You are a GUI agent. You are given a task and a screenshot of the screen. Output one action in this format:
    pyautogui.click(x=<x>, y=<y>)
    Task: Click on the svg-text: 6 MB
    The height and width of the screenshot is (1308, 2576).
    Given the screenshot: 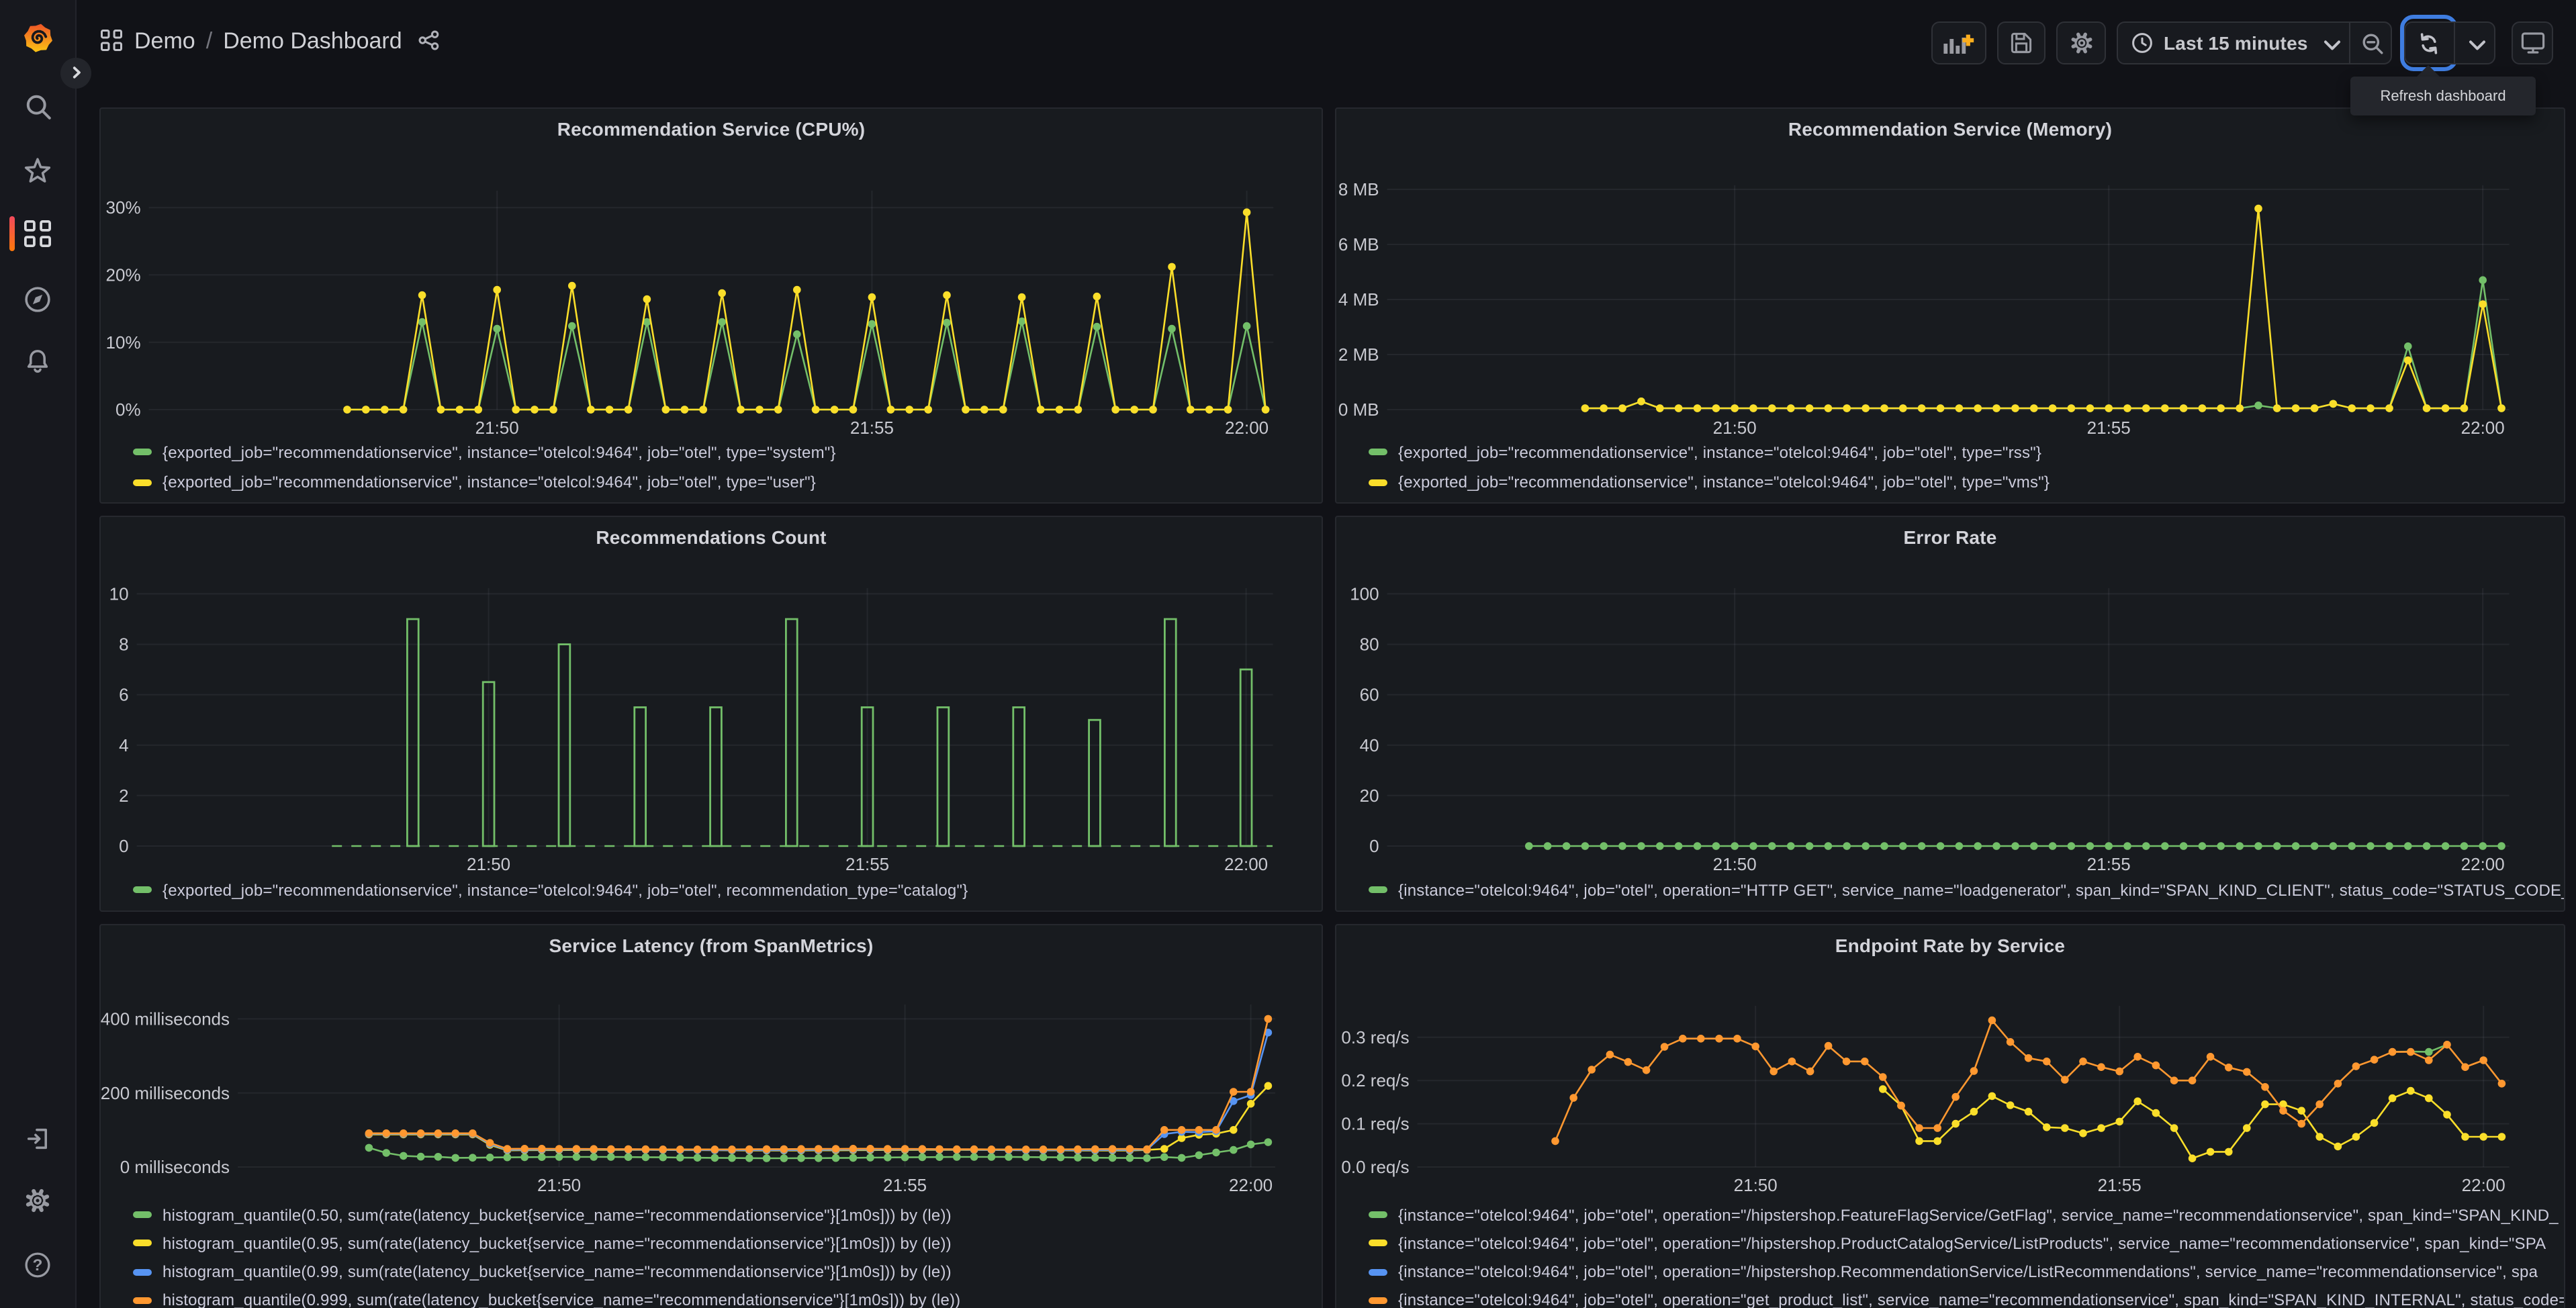 What is the action you would take?
    pyautogui.click(x=1358, y=244)
    